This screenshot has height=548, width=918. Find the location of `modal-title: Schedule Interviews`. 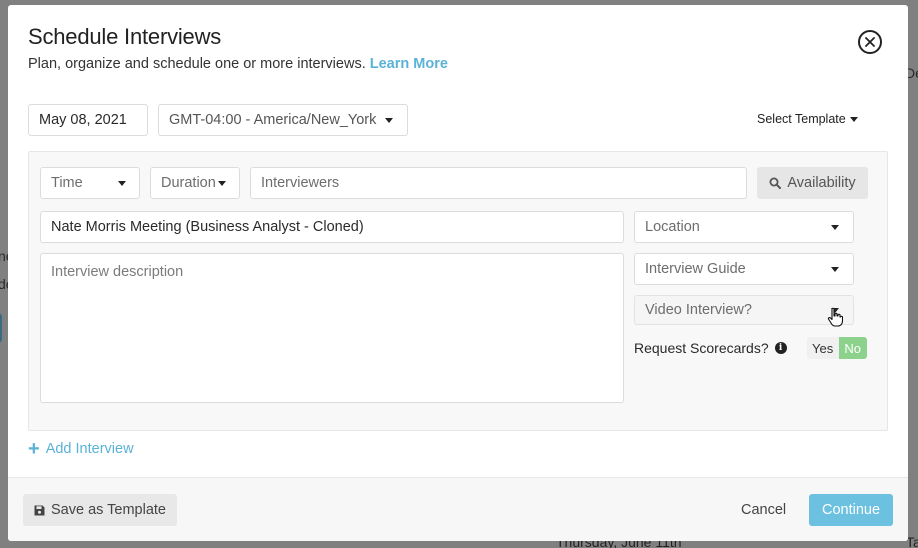

modal-title: Schedule Interviews is located at coordinates (125, 36).